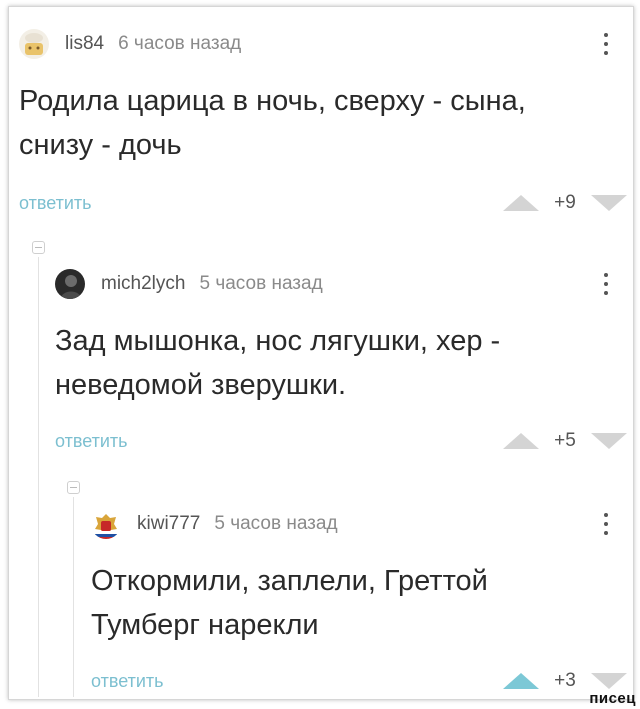 The image size is (640, 709). What do you see at coordinates (278, 341) in the screenshot?
I see `comment-text-line: Зад мышонка, нос лягушки, хер -` at bounding box center [278, 341].